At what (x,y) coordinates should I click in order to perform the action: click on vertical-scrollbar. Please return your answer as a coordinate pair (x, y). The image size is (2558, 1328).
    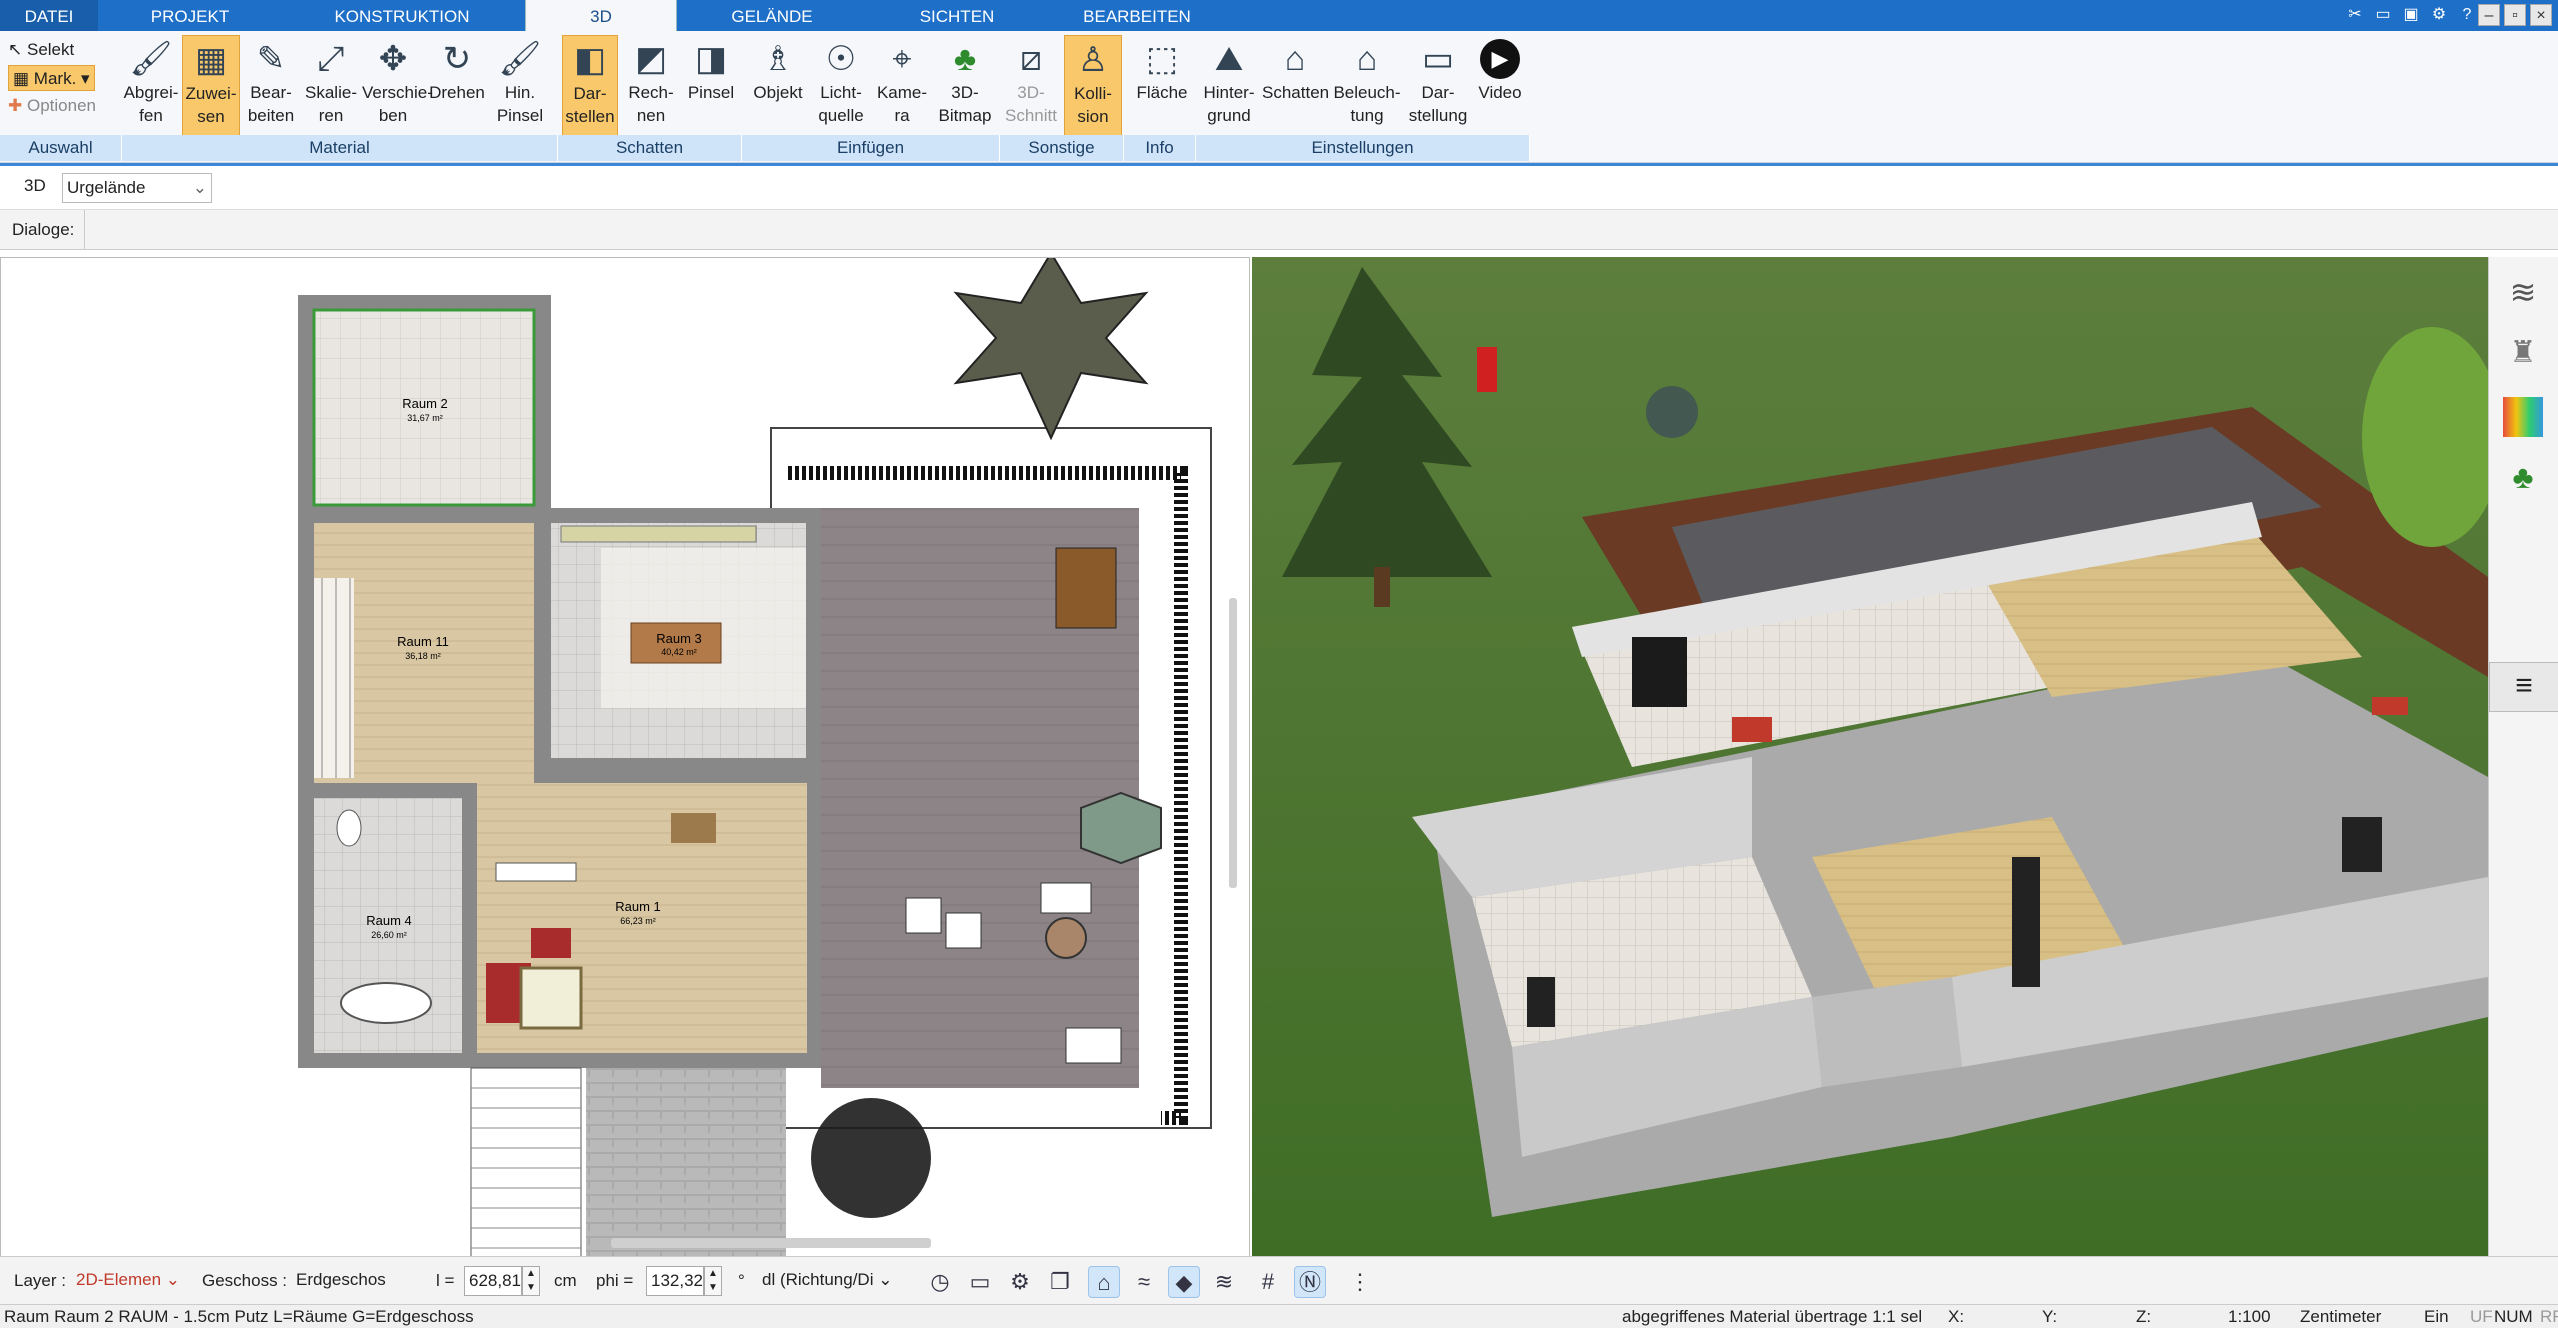
    Looking at the image, I should click on (1233, 743).